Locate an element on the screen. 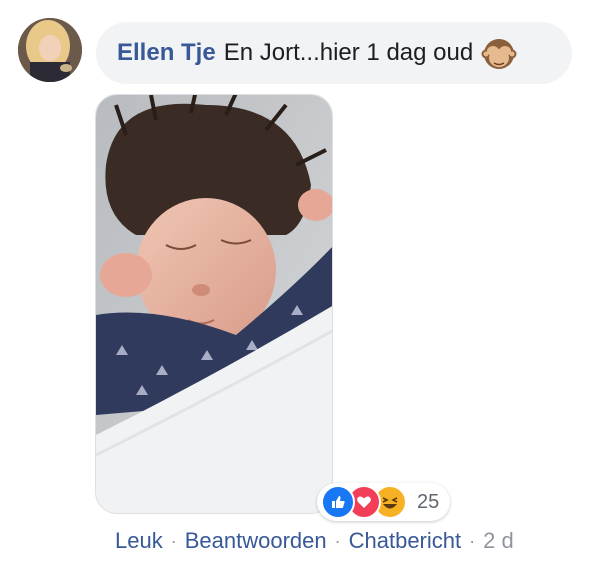  reactions-summary: 25 is located at coordinates (383, 502).